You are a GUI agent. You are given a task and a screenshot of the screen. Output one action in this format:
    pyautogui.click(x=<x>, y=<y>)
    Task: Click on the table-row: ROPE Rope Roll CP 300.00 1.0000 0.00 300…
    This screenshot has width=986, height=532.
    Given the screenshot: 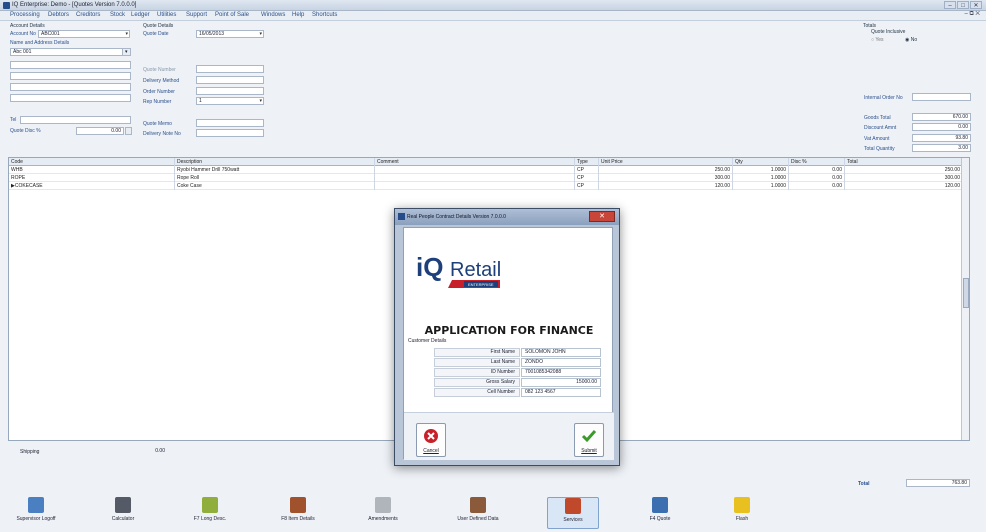 What is the action you would take?
    pyautogui.click(x=486, y=178)
    